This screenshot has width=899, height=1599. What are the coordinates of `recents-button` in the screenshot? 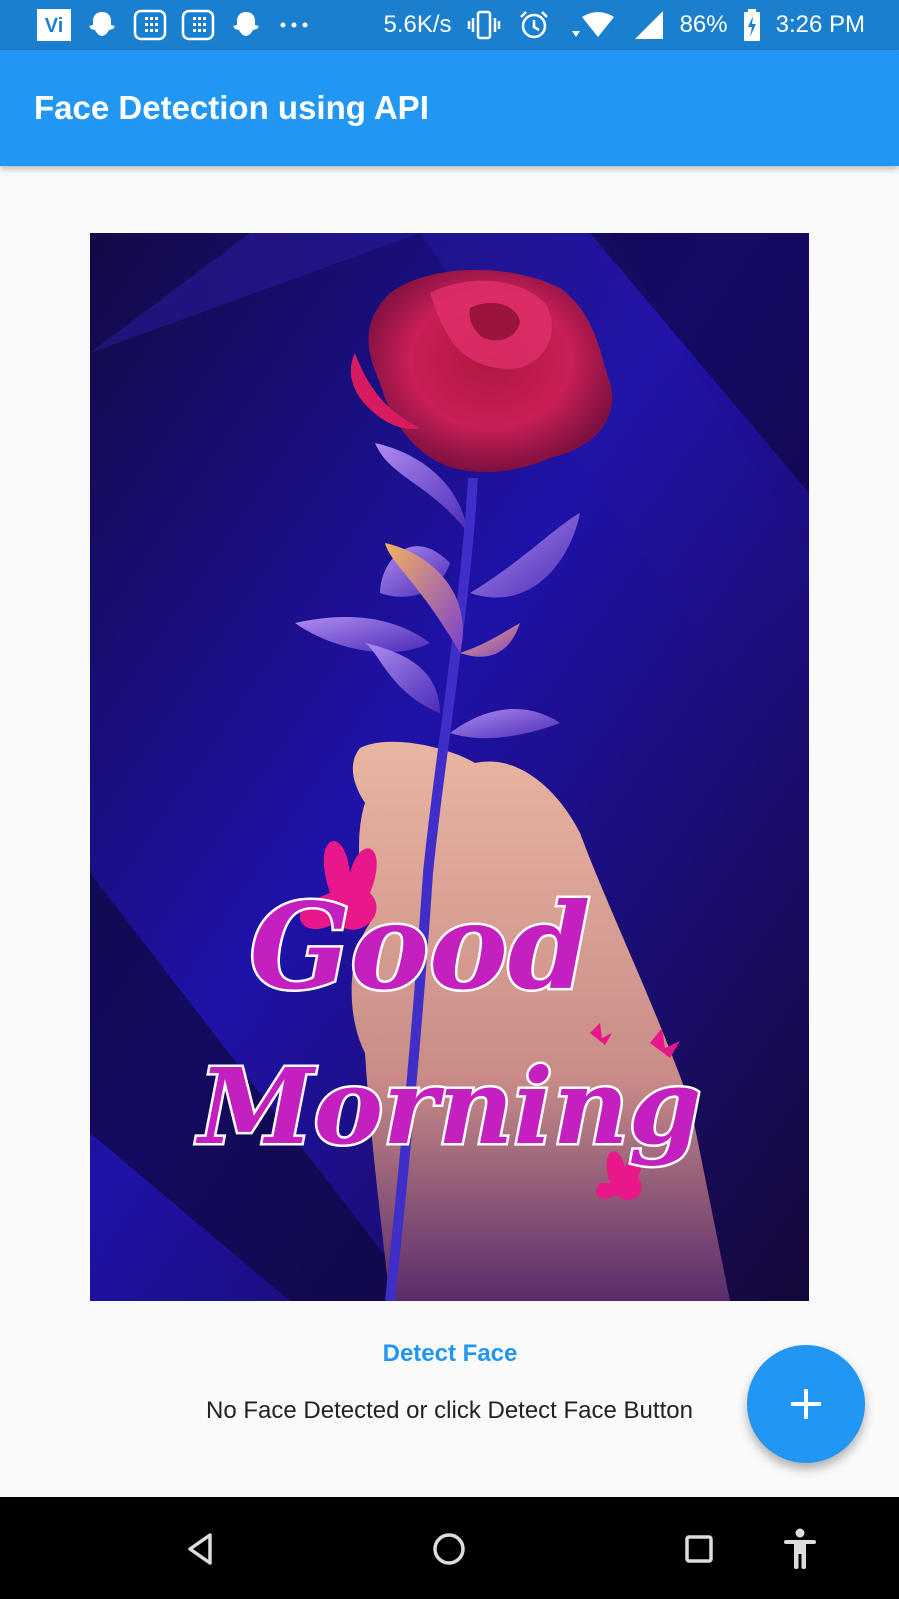 It's located at (699, 1549).